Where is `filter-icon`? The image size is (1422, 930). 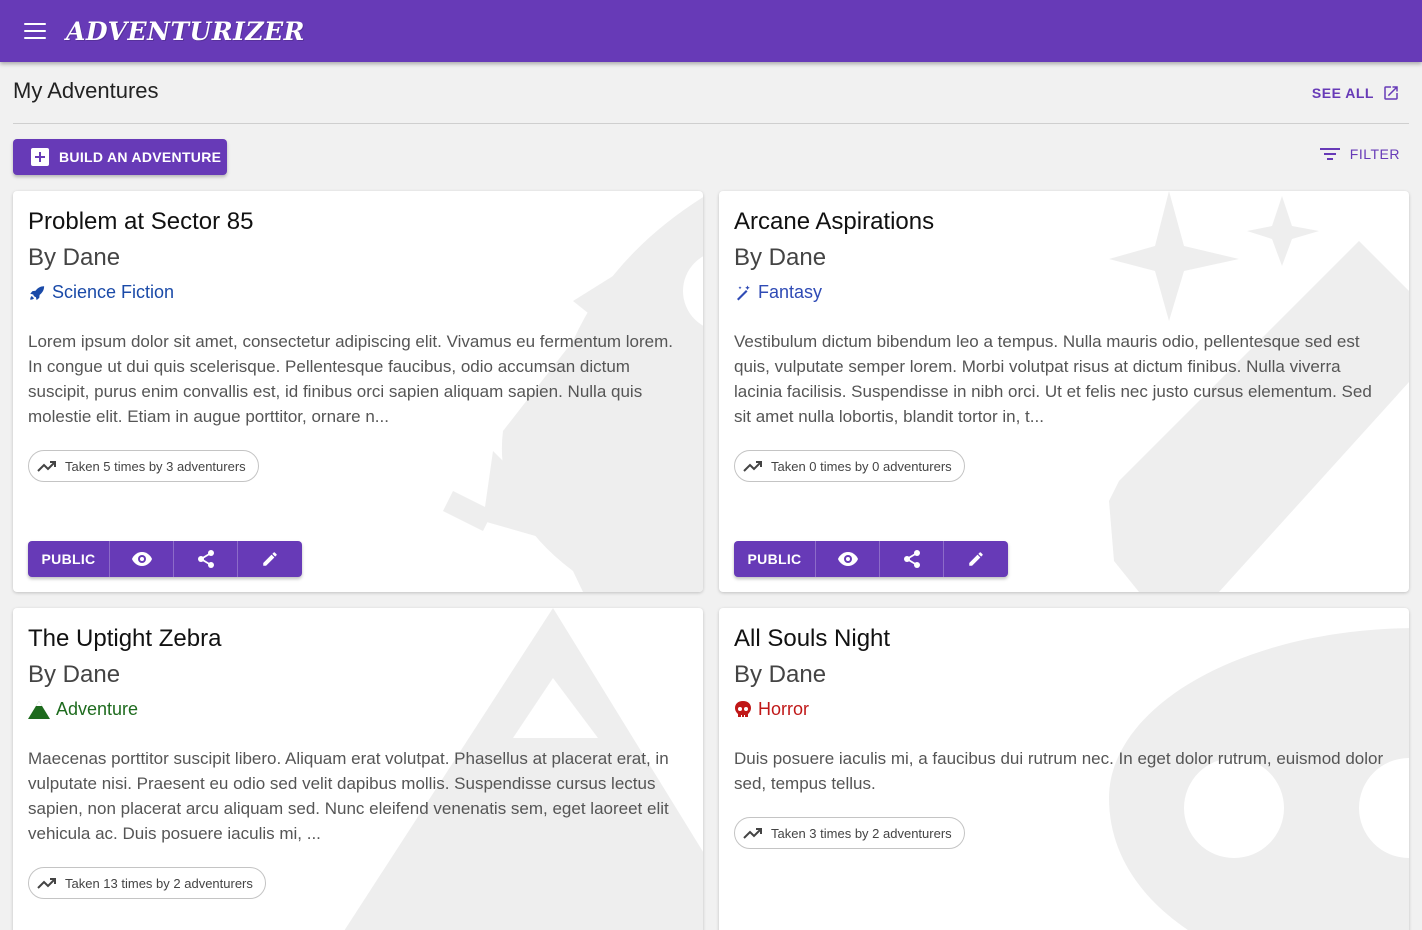
filter-icon is located at coordinates (1329, 154).